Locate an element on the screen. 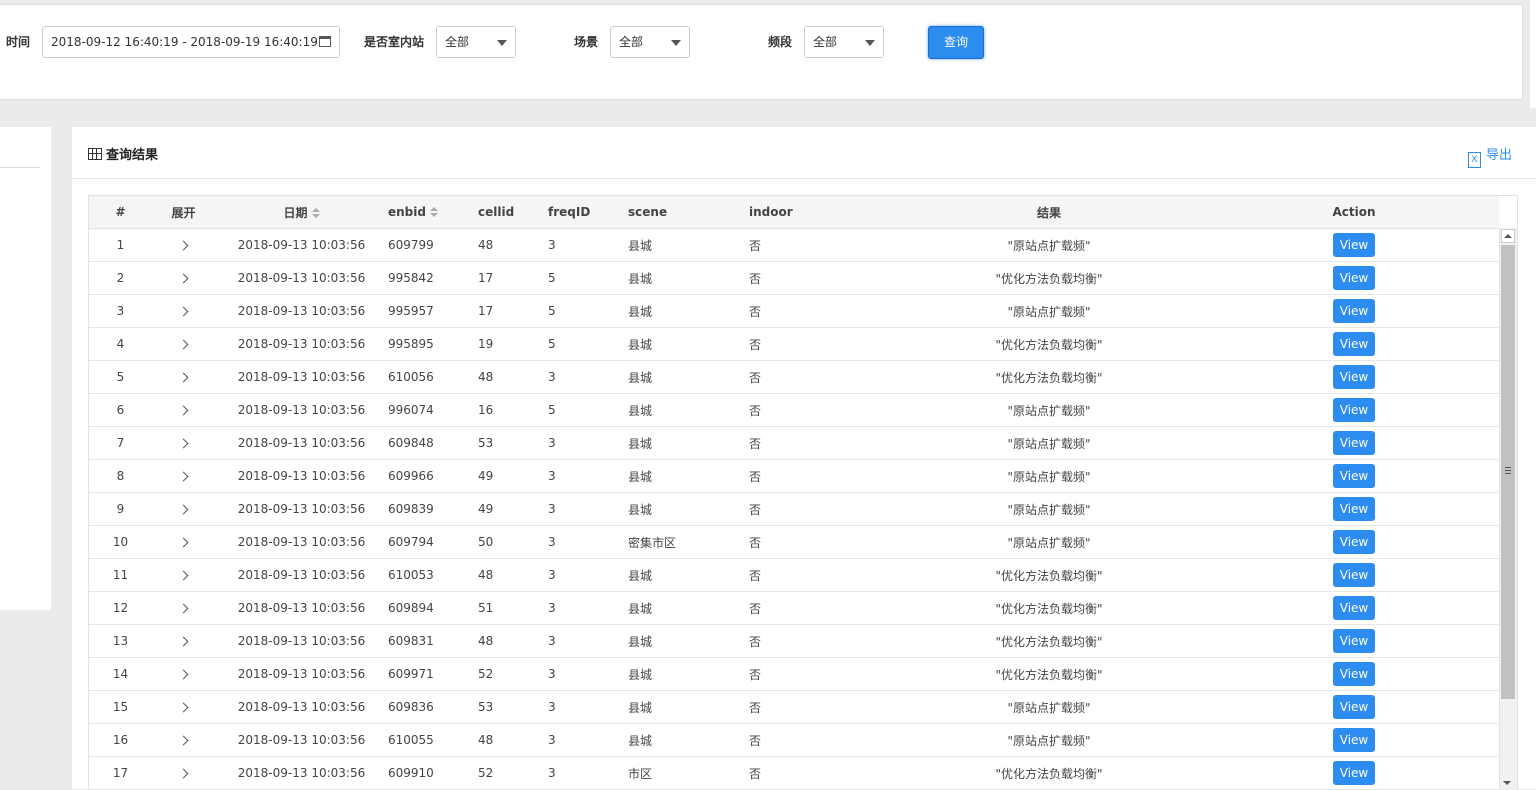  row-enbid: 995842 is located at coordinates (433, 278).